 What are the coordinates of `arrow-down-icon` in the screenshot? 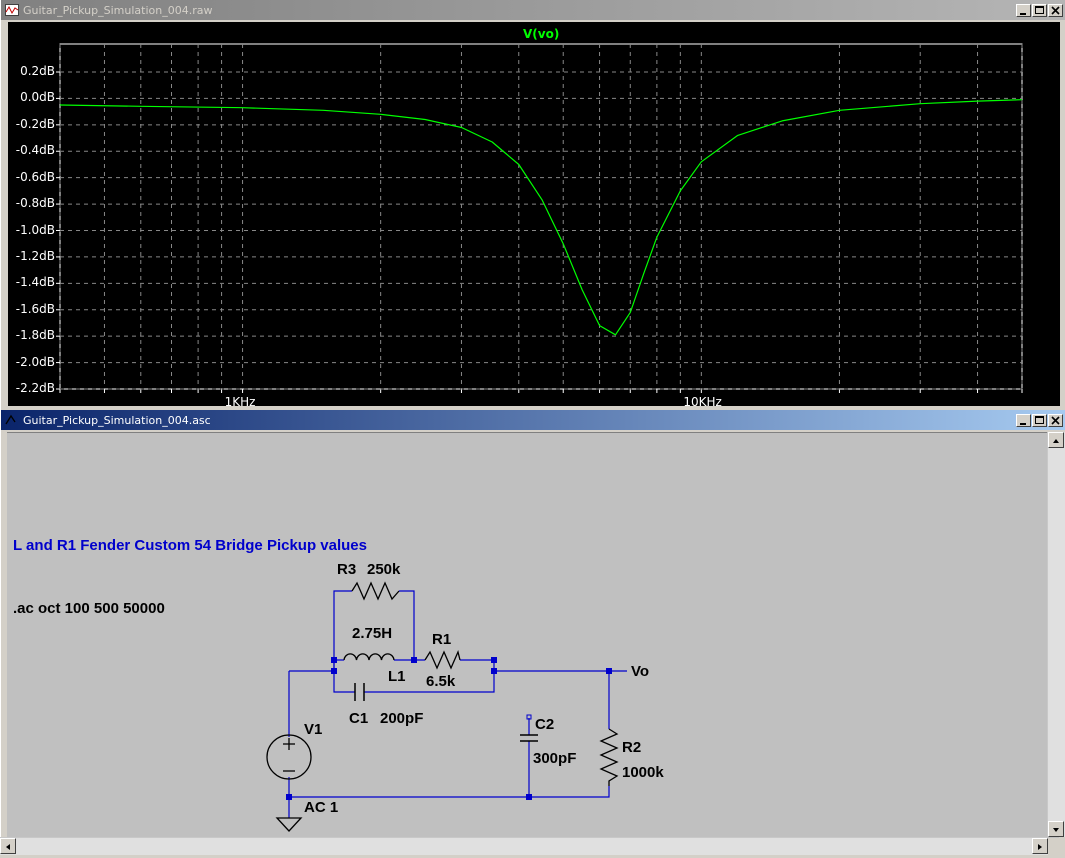 It's located at (1056, 830).